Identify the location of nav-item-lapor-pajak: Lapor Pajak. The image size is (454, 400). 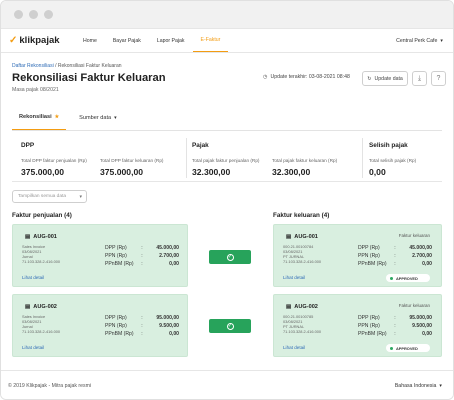
(171, 40).